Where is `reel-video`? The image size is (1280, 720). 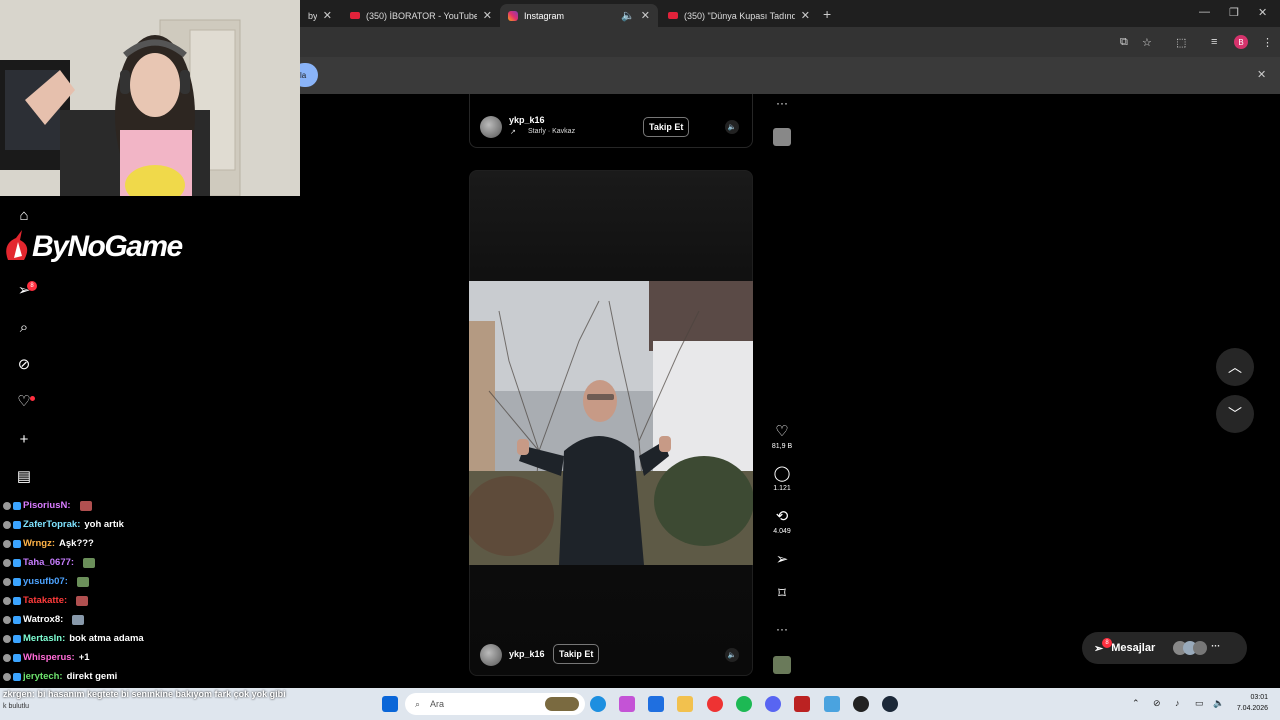 reel-video is located at coordinates (611, 423).